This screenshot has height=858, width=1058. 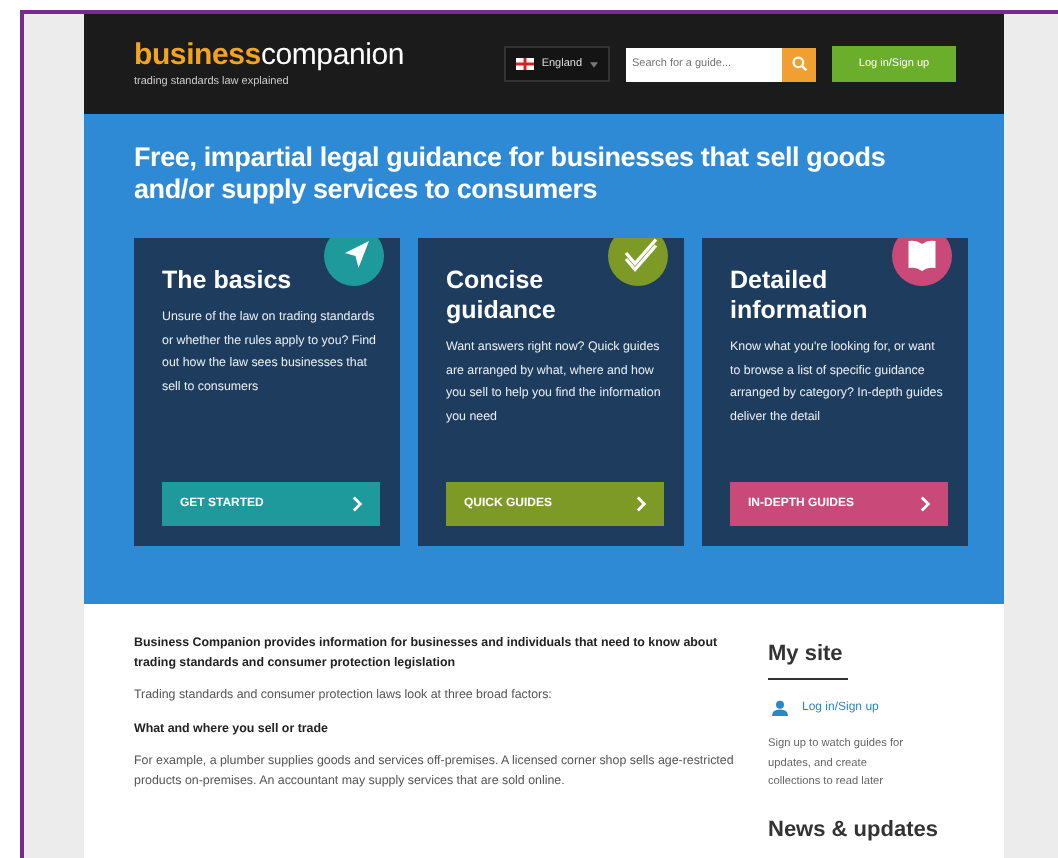 I want to click on search-button, so click(x=799, y=64).